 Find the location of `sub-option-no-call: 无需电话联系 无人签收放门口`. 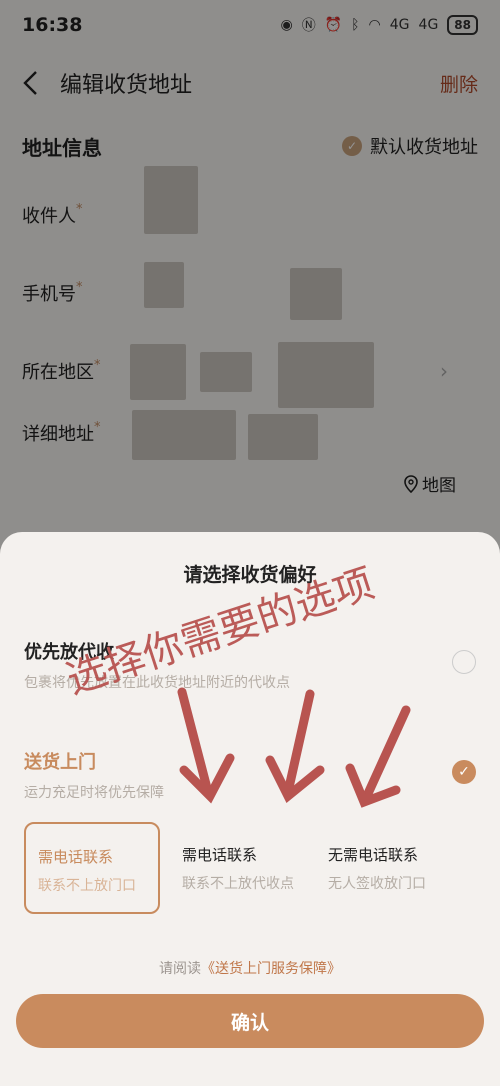

sub-option-no-call: 无需电话联系 无人签收放门口 is located at coordinates (384, 868).